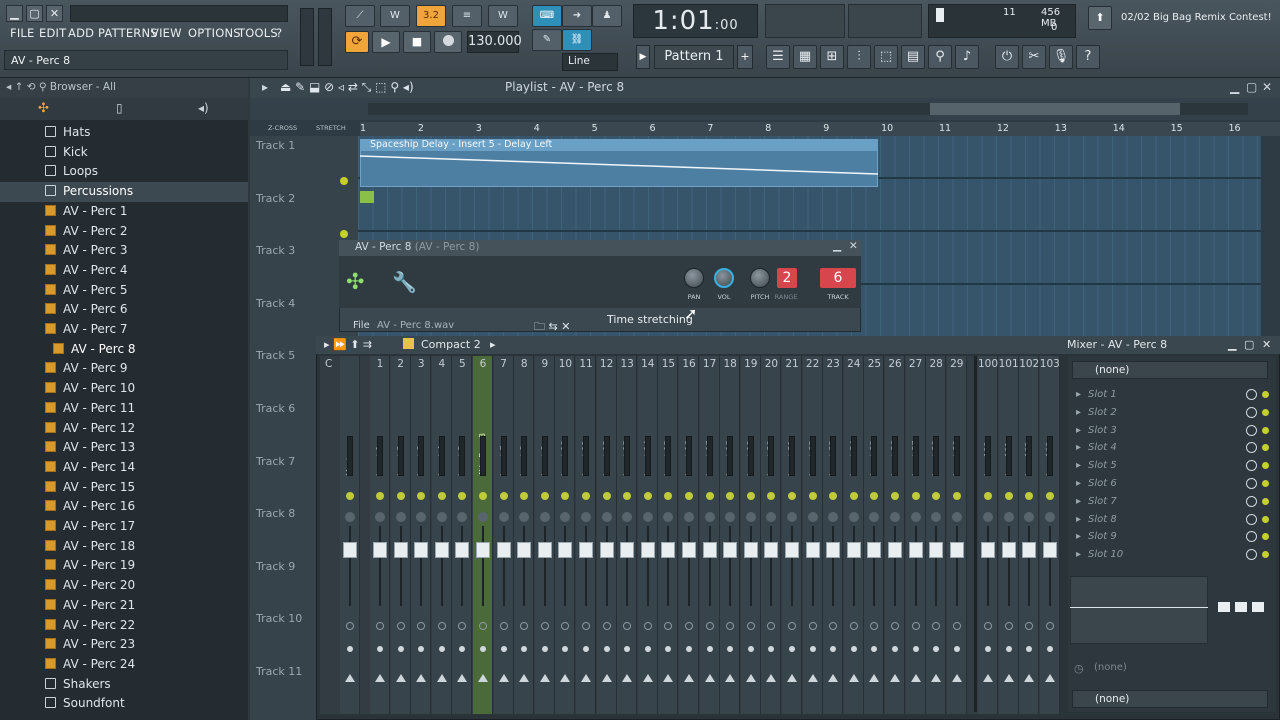  What do you see at coordinates (1197, 18) in the screenshot?
I see `news-ticker: 02/02 Big Bag Remix Contest!` at bounding box center [1197, 18].